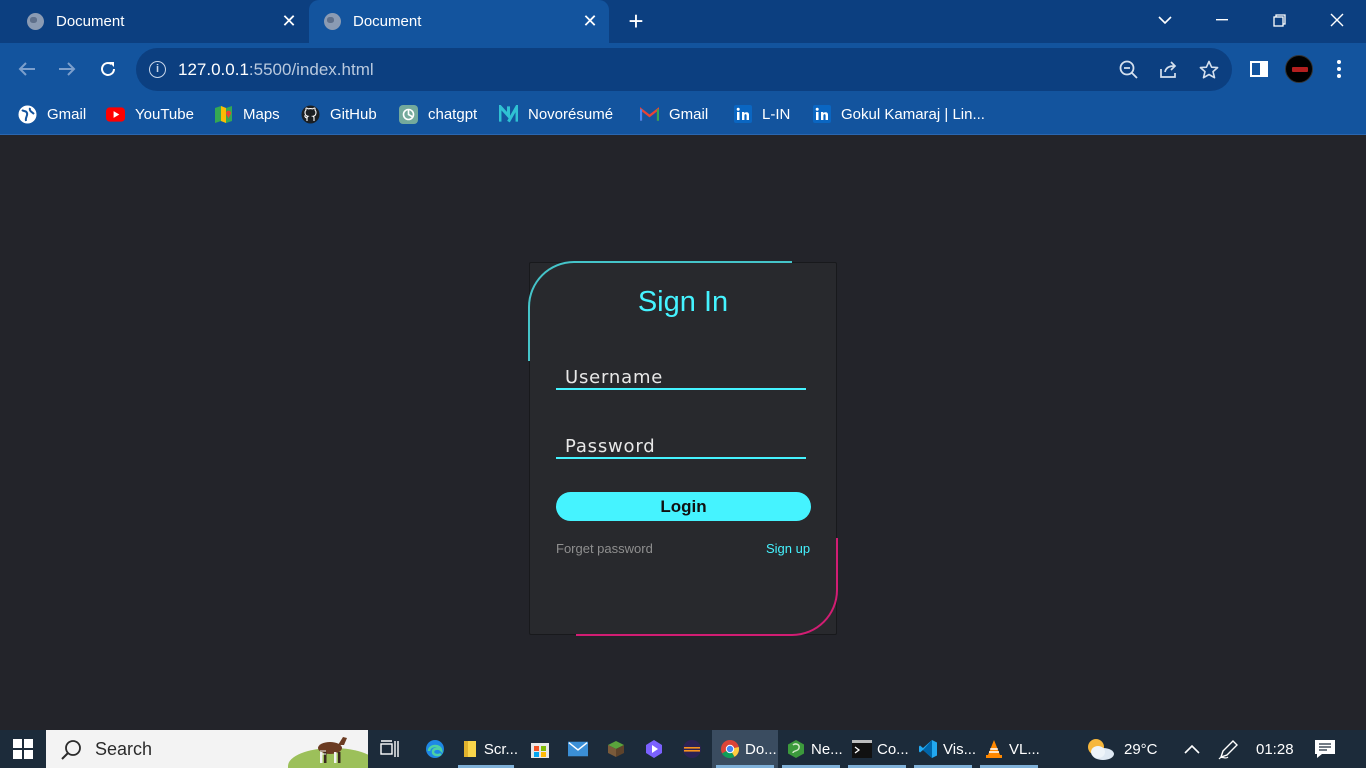 The image size is (1366, 768). What do you see at coordinates (207, 749) in the screenshot?
I see `taskbar-search: Search` at bounding box center [207, 749].